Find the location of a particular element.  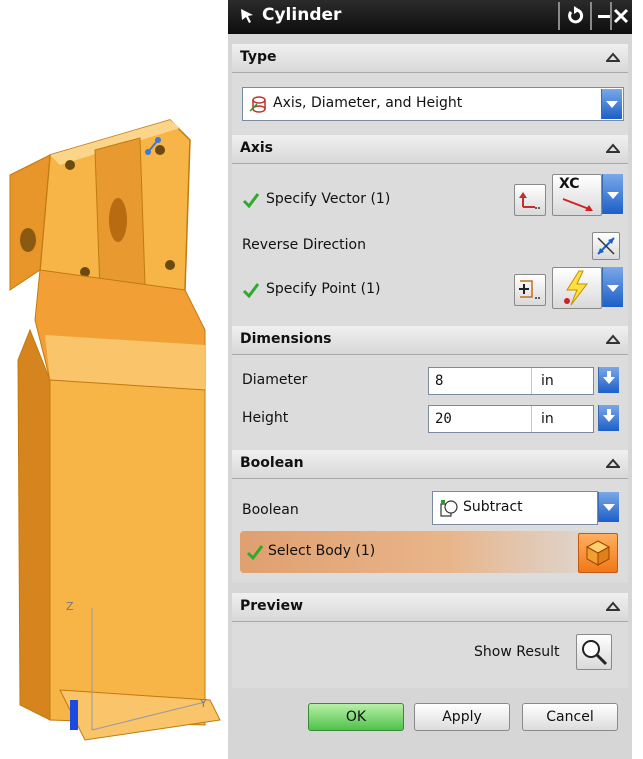

select-body-button is located at coordinates (598, 553).